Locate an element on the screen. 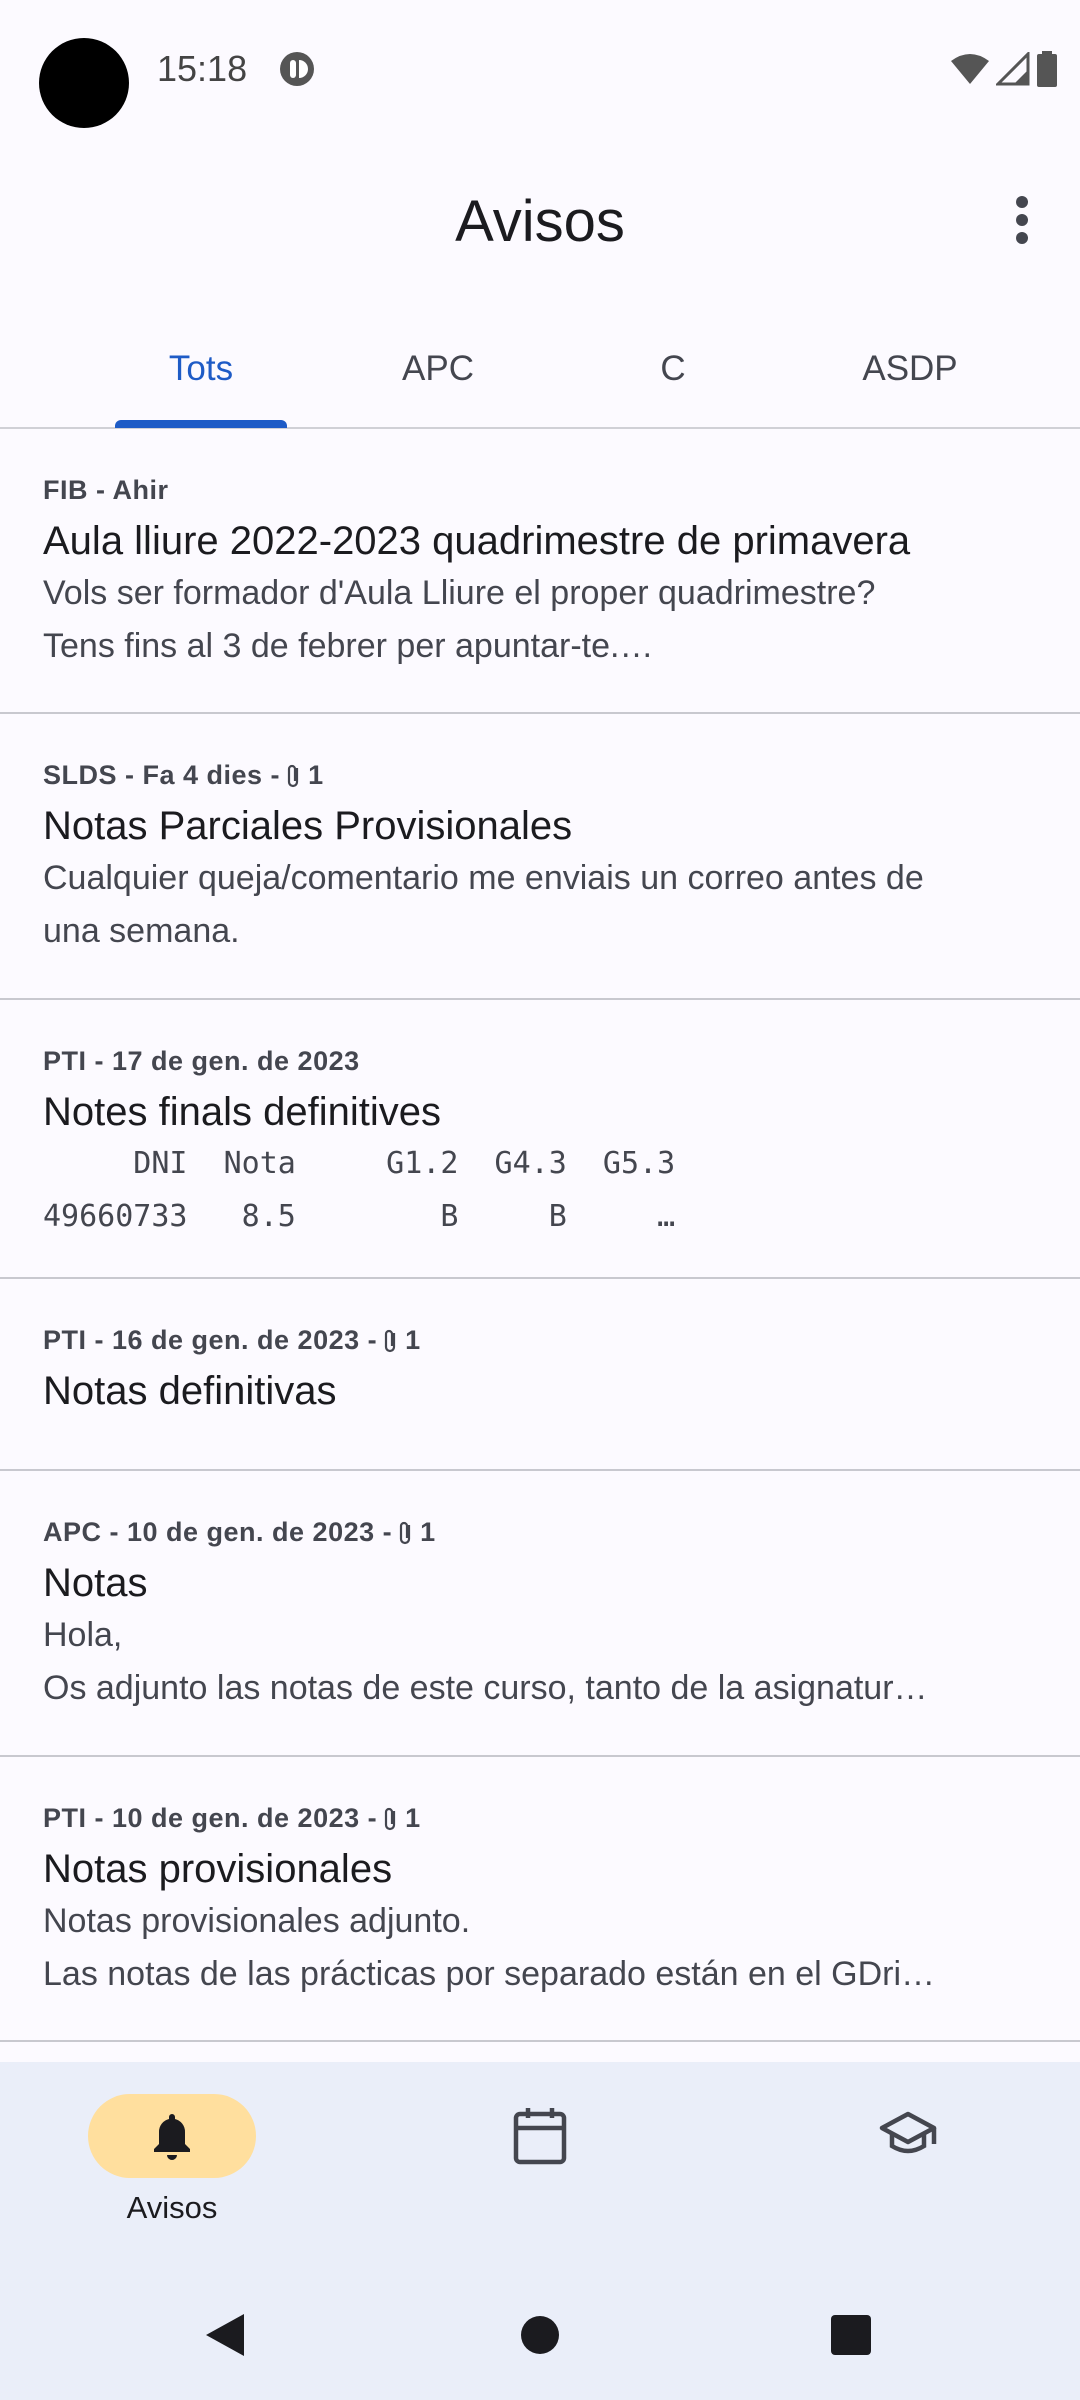 This screenshot has width=1080, height=2400. nav-item-courses is located at coordinates (908, 2164).